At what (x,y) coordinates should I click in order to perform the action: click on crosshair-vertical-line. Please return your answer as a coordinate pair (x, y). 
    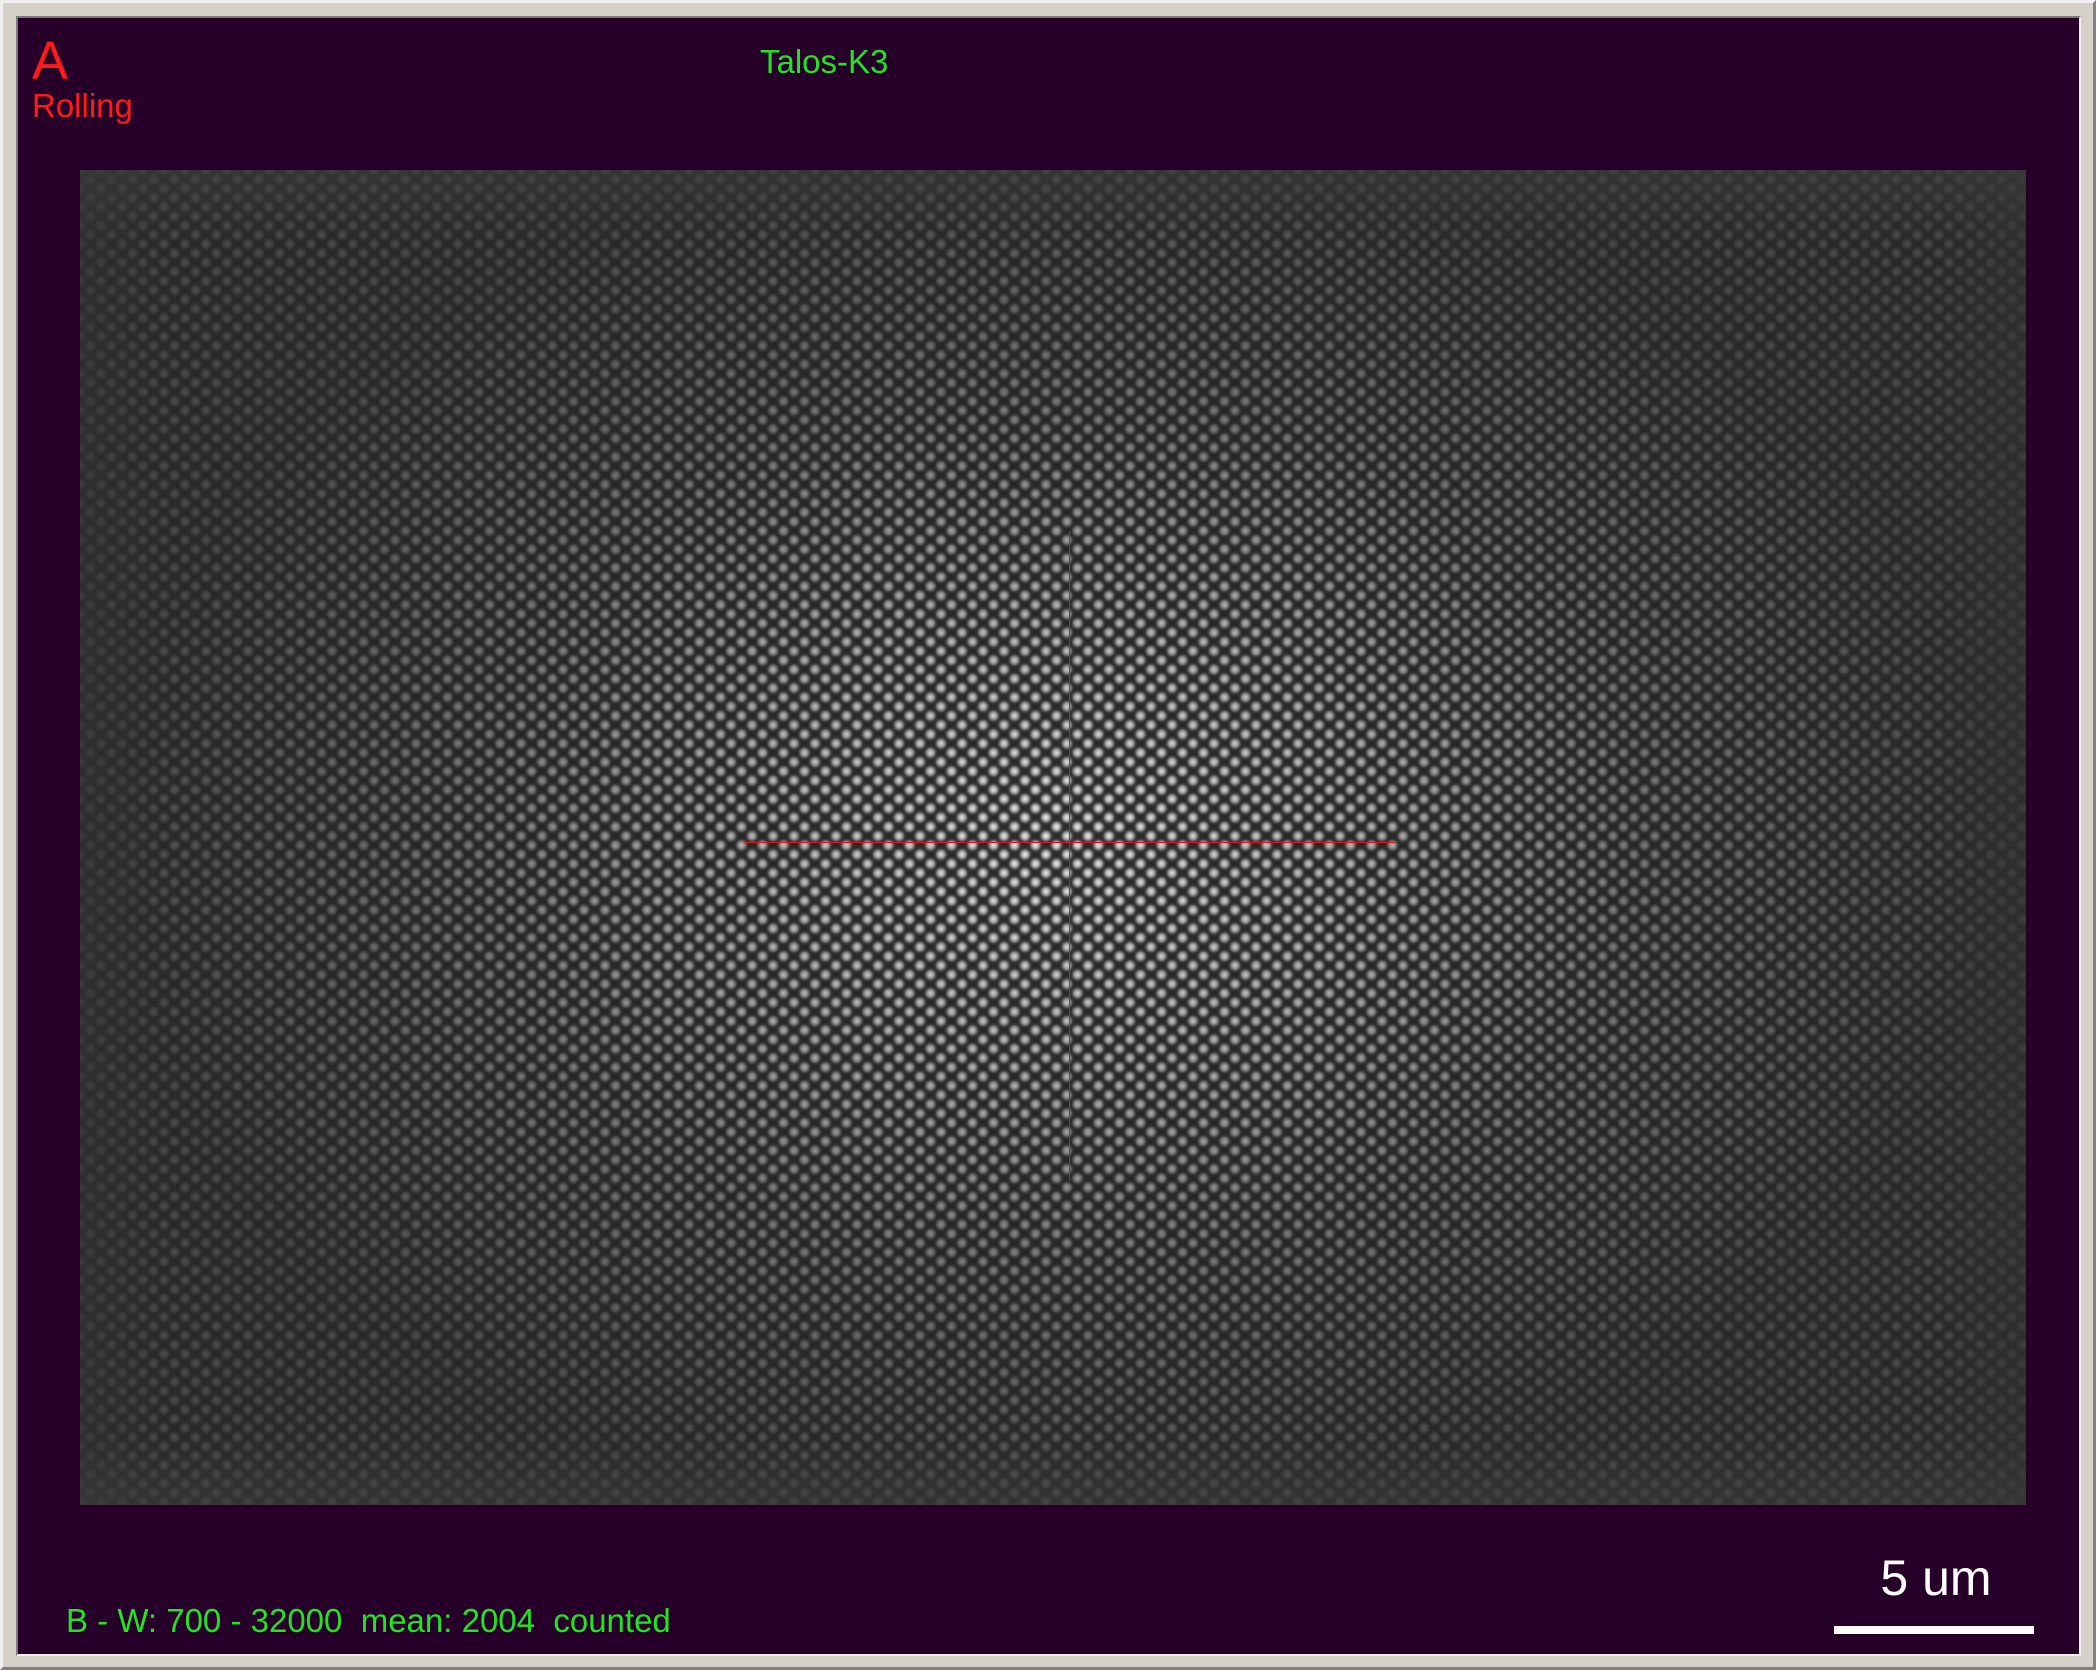
    Looking at the image, I should click on (1069, 856).